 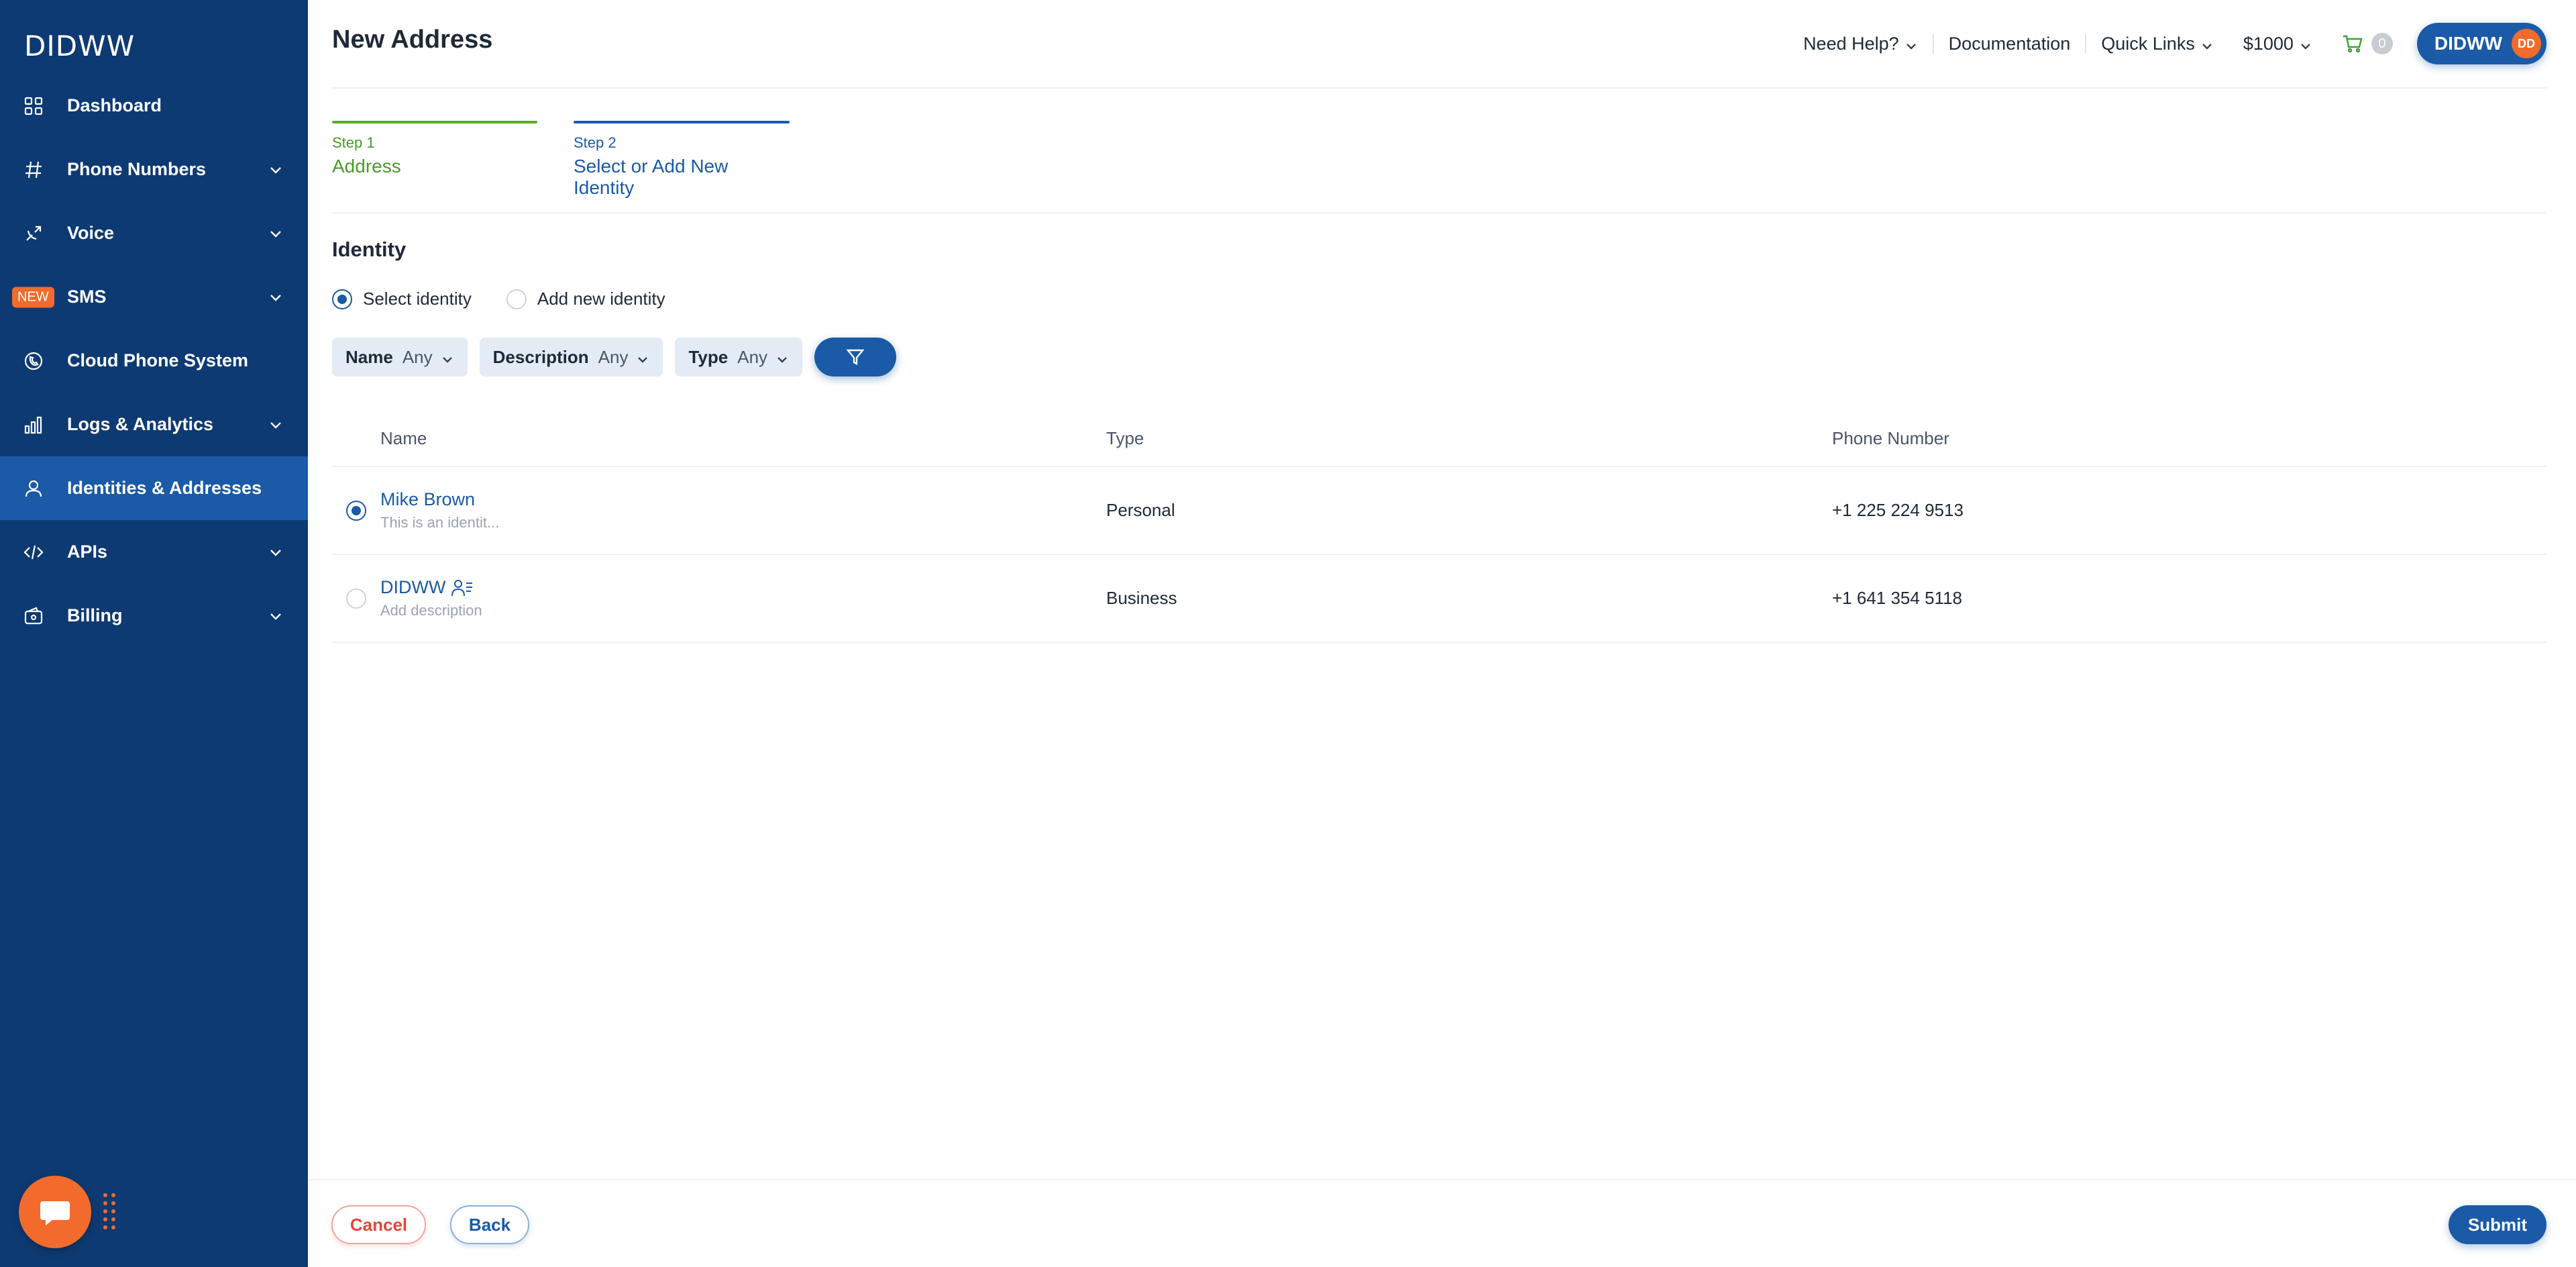 What do you see at coordinates (33, 616) in the screenshot?
I see `wallet-icon` at bounding box center [33, 616].